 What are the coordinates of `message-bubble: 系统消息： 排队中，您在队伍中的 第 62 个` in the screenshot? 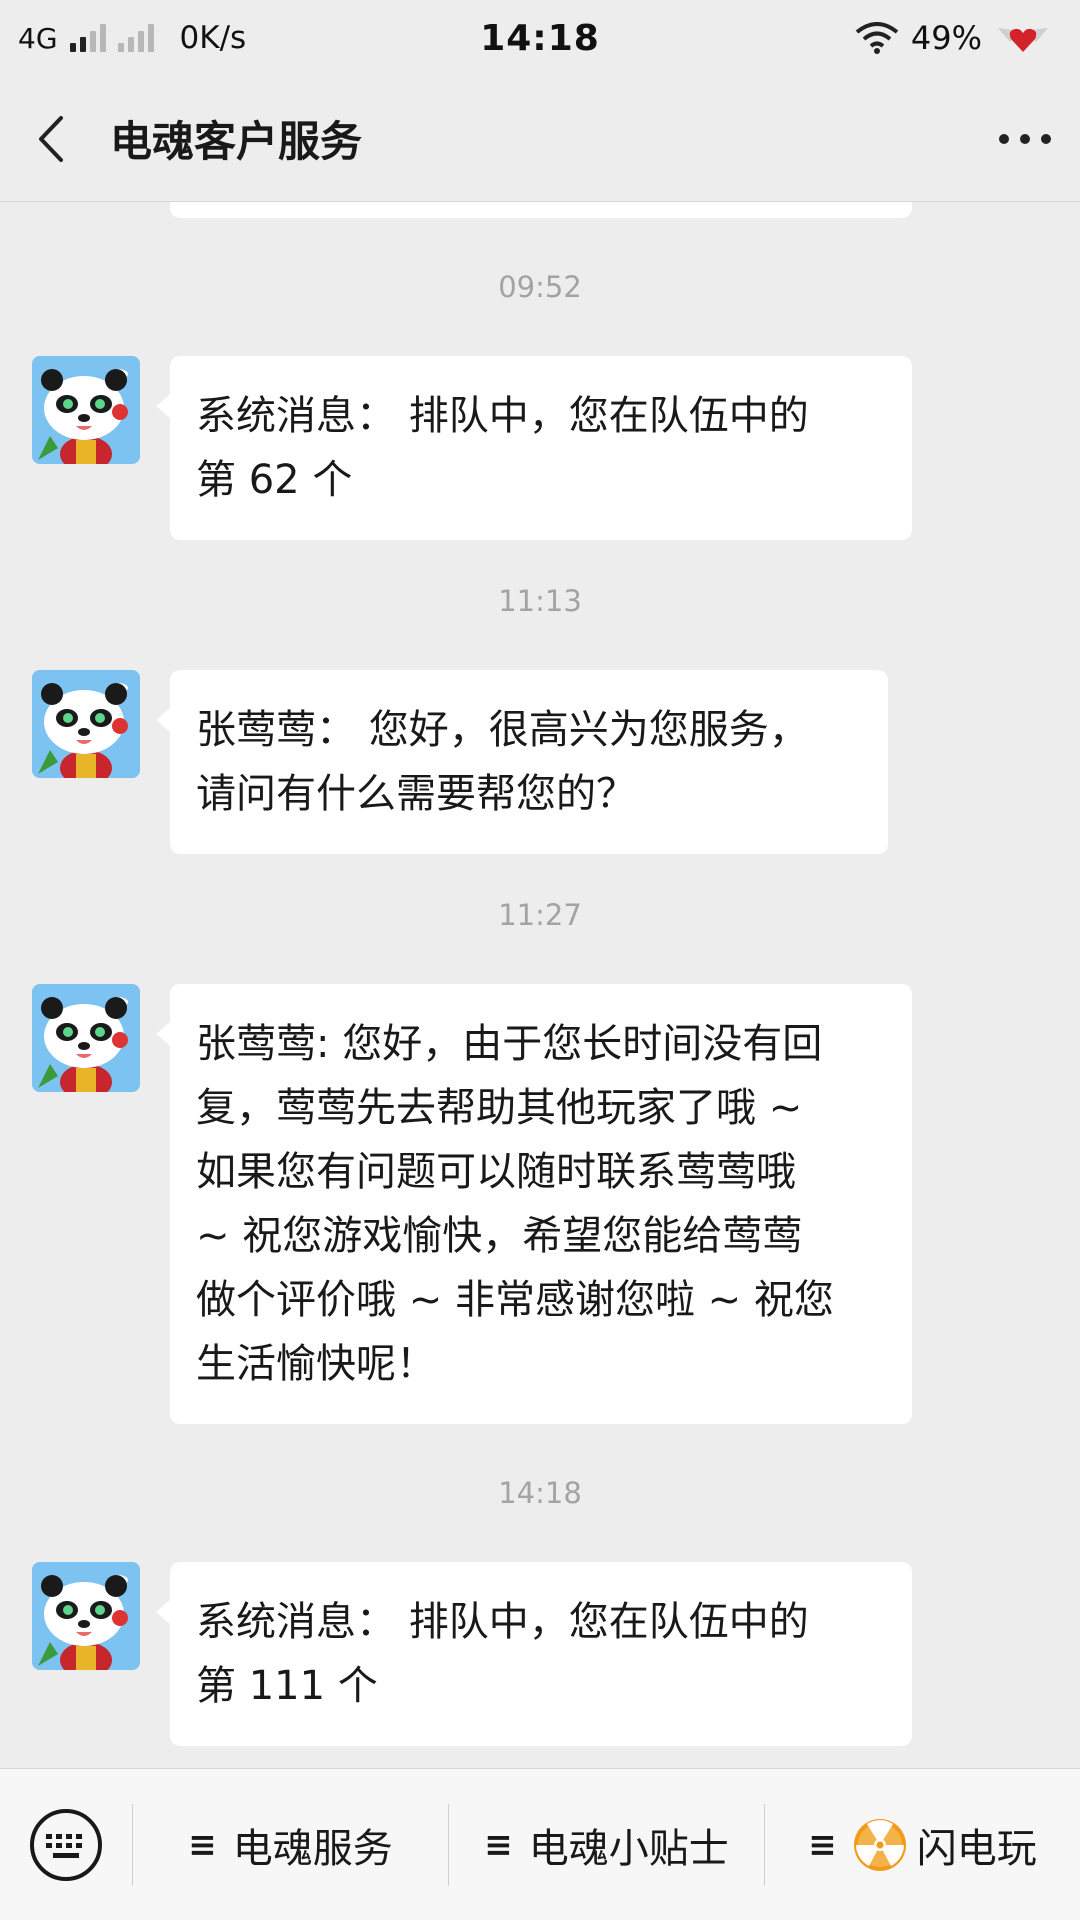 It's located at (534, 448).